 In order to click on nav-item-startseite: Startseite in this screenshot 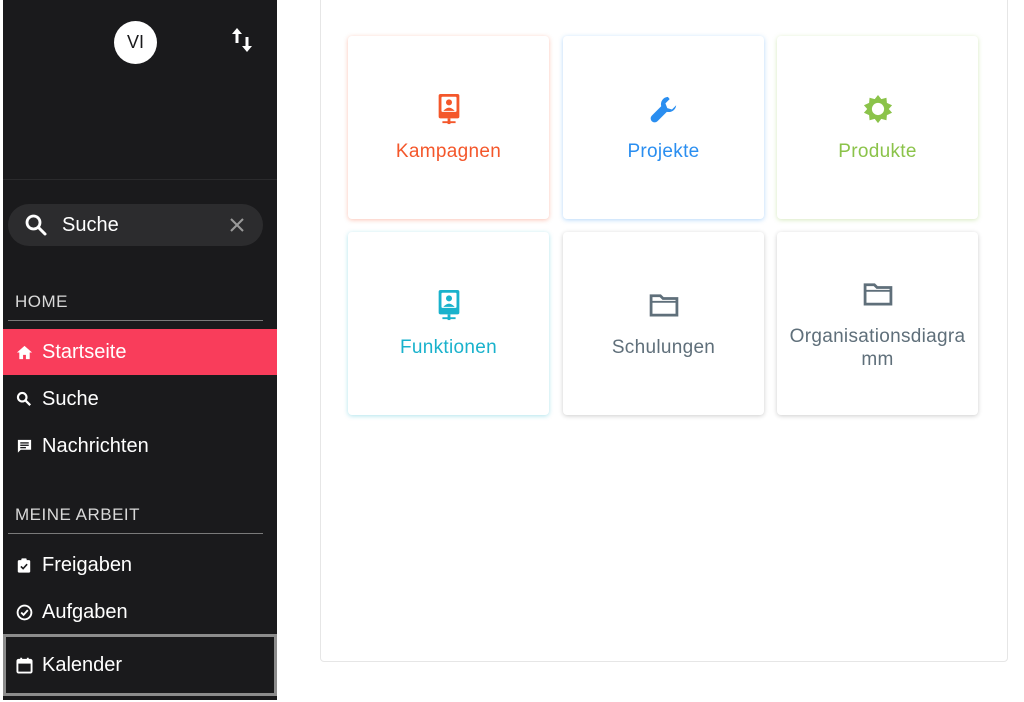, I will do `click(140, 352)`.